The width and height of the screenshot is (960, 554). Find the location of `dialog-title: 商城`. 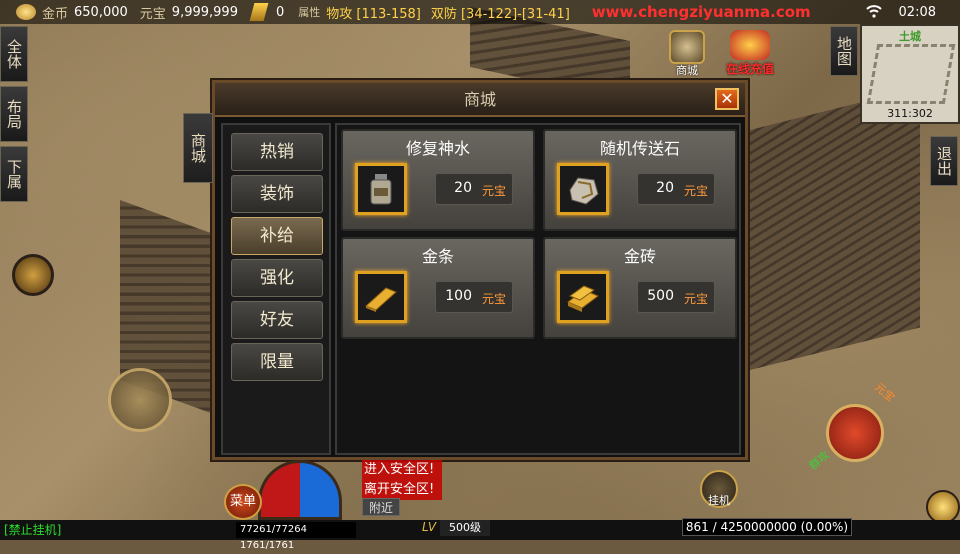

dialog-title: 商城 is located at coordinates (480, 100).